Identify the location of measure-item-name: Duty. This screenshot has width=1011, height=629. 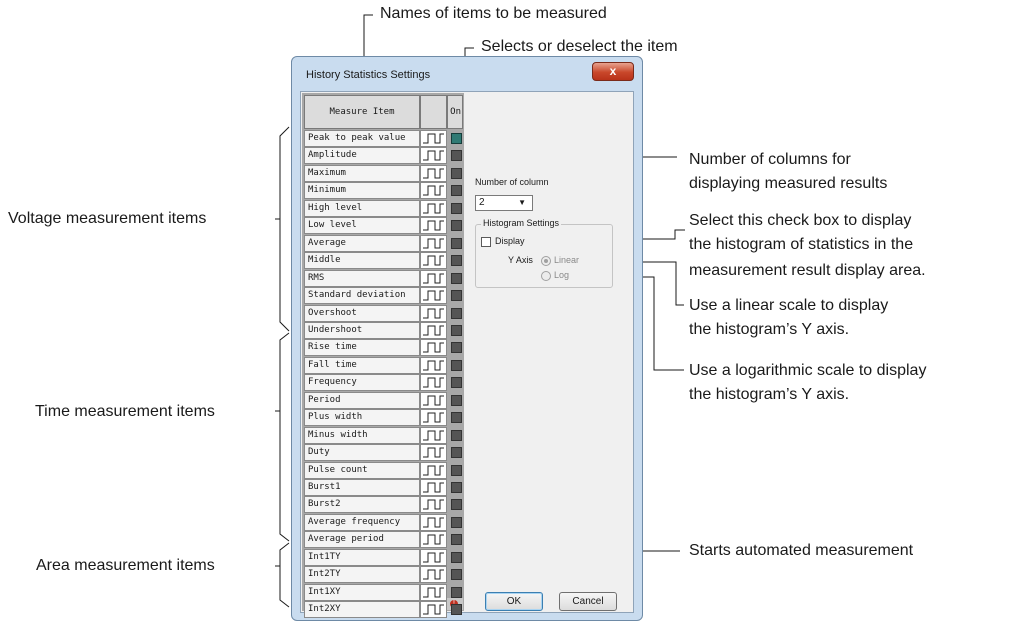
(362, 453).